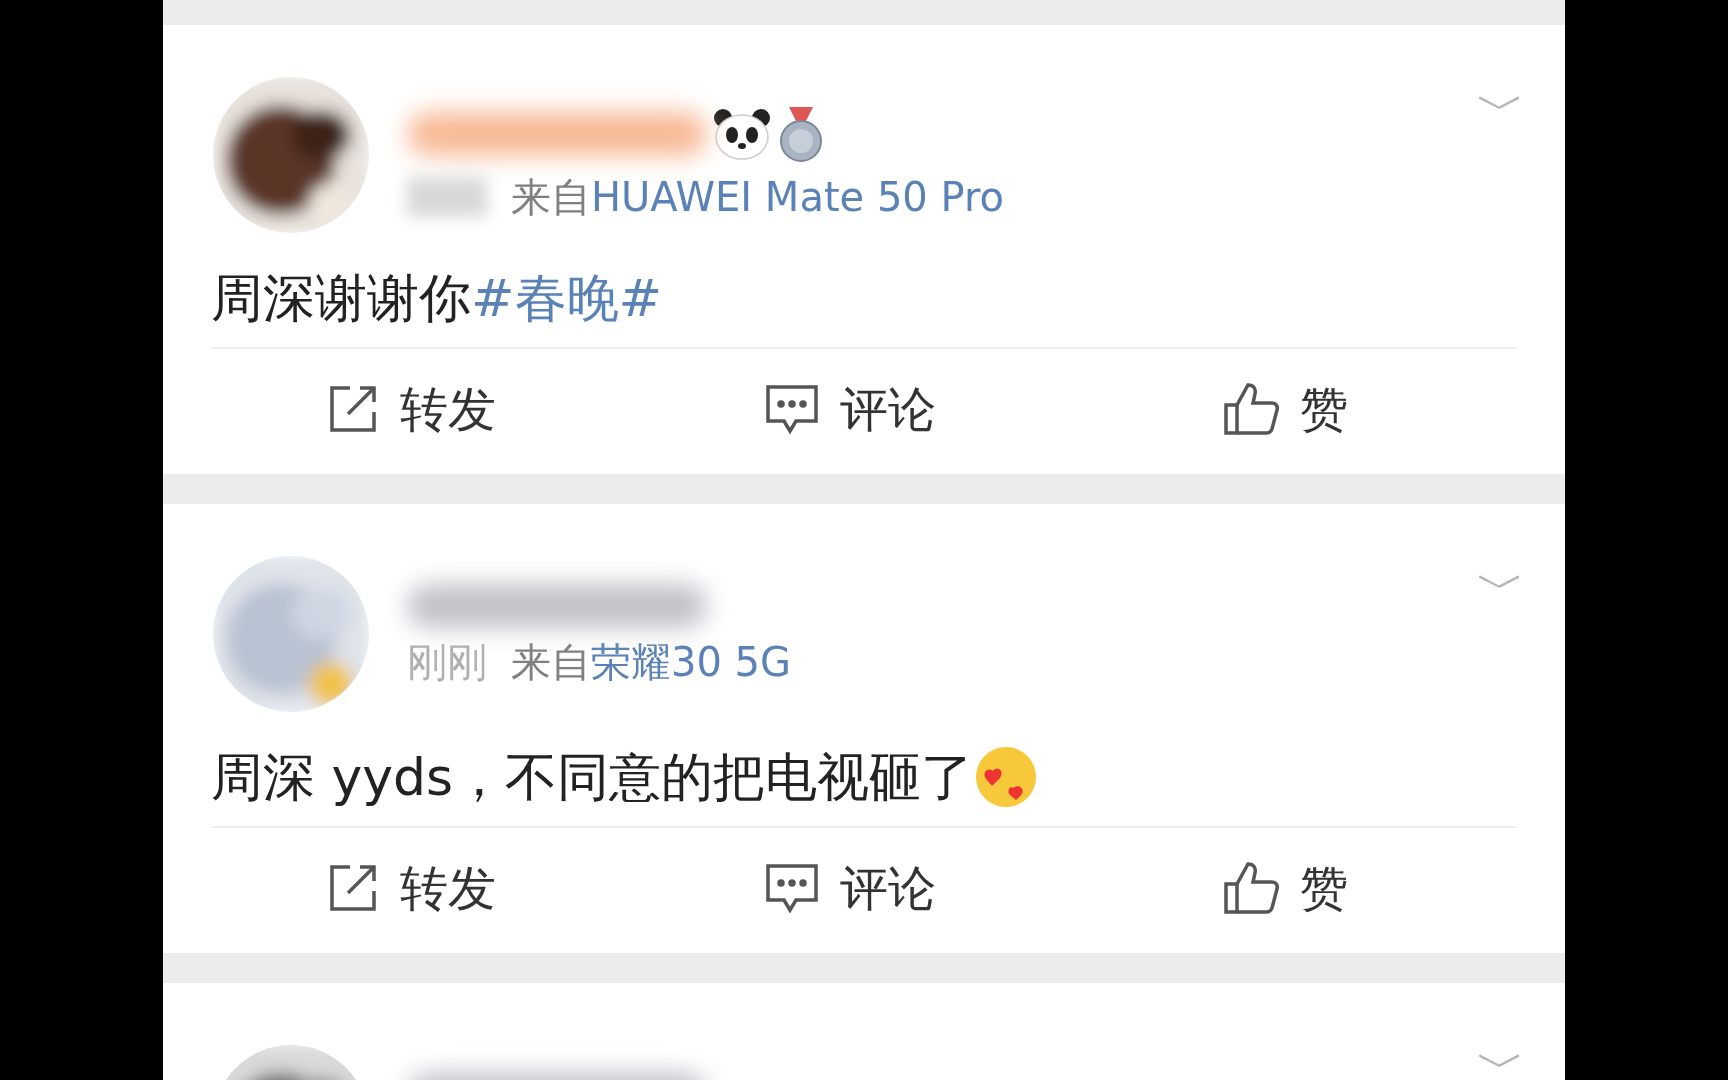 The image size is (1728, 1080). Describe the element at coordinates (691, 662) in the screenshot. I see `device-link: 荣耀30 5G` at that location.